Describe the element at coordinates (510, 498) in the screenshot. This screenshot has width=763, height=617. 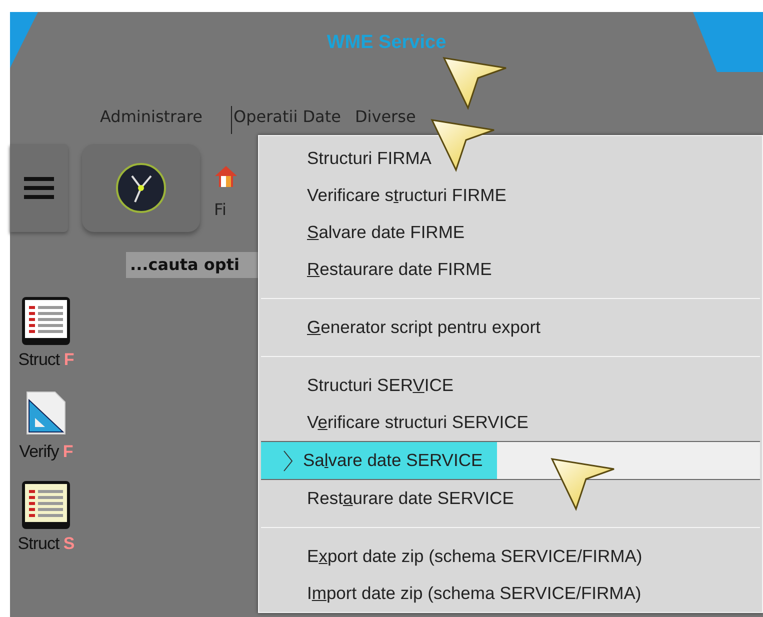
I see `menu-item: Restaurare date SERVICE` at that location.